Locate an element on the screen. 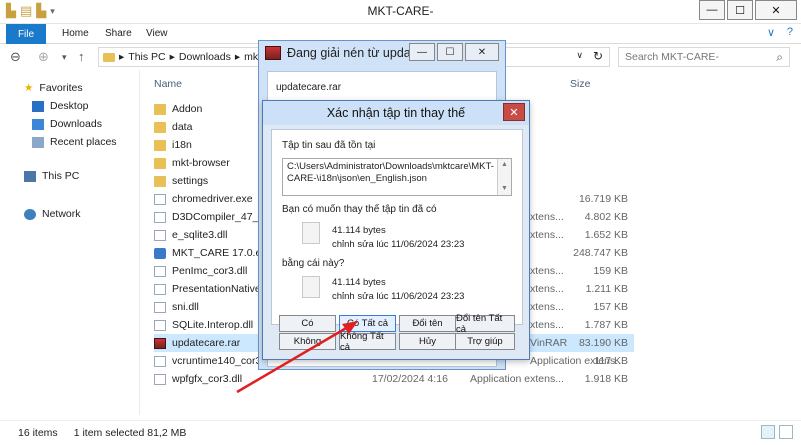 This screenshot has height=445, width=801. file-size: 1.211 KB is located at coordinates (606, 289).